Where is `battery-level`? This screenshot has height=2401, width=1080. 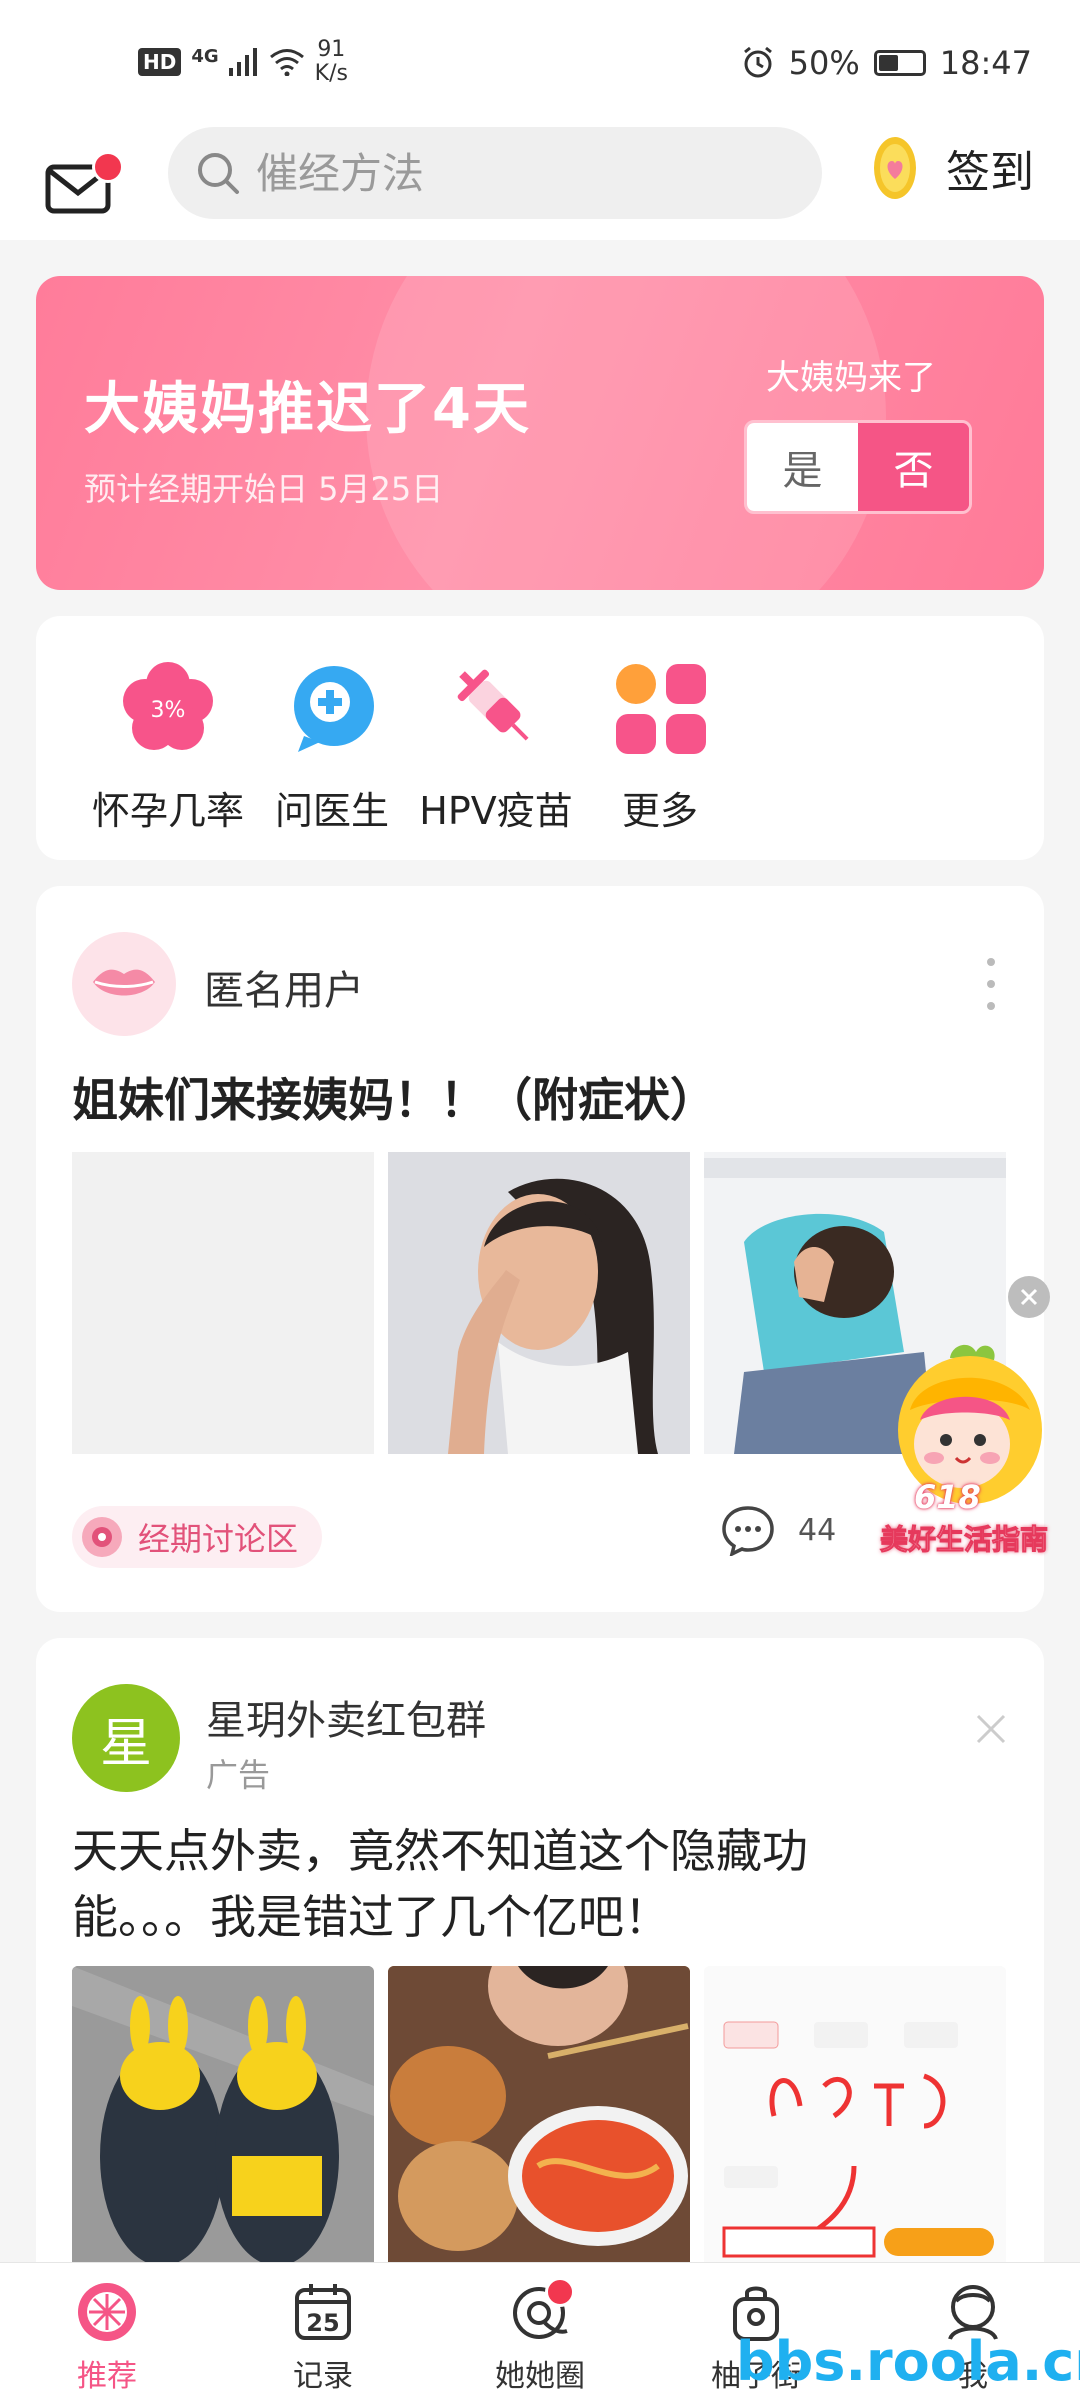 battery-level is located at coordinates (888, 63).